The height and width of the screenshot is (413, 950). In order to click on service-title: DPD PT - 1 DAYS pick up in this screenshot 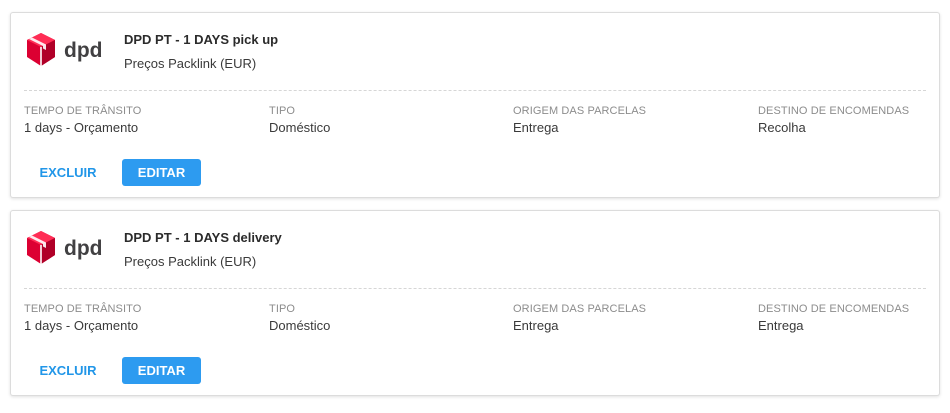, I will do `click(201, 39)`.